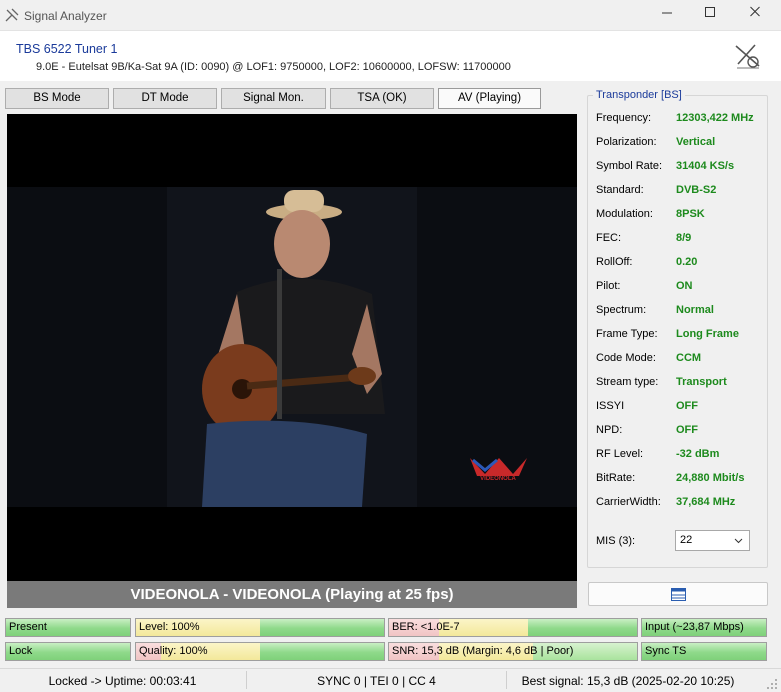  What do you see at coordinates (689, 358) in the screenshot?
I see `row-value-code-mode: CCM` at bounding box center [689, 358].